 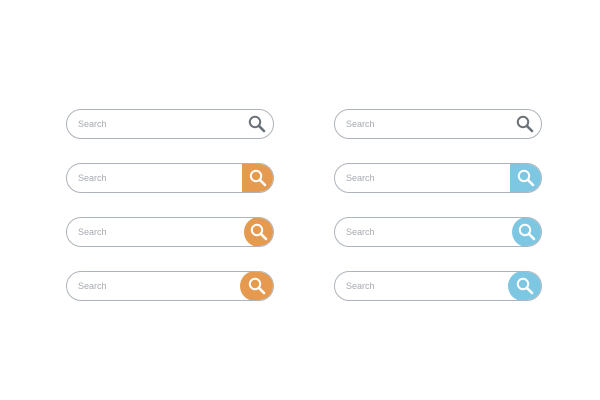 What do you see at coordinates (438, 124) in the screenshot?
I see `search-bar-plain-right: Search` at bounding box center [438, 124].